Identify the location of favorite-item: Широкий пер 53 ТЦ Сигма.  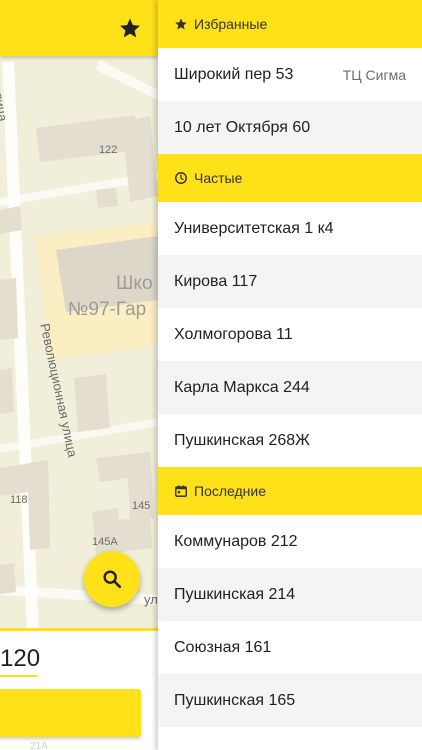
(290, 74).